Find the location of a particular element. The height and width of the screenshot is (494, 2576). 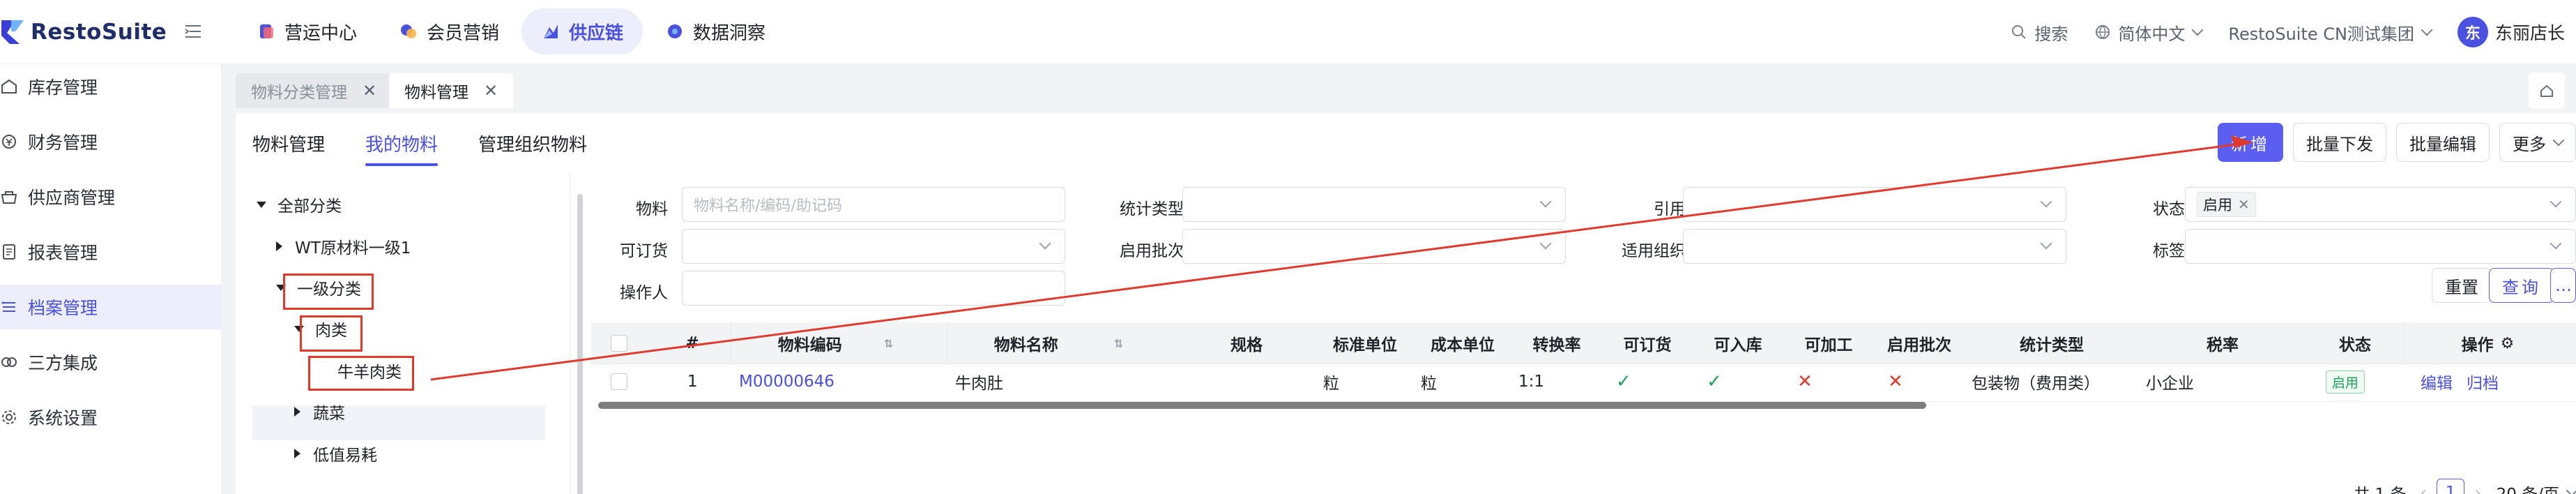

reset-button: 重置 is located at coordinates (2462, 285).